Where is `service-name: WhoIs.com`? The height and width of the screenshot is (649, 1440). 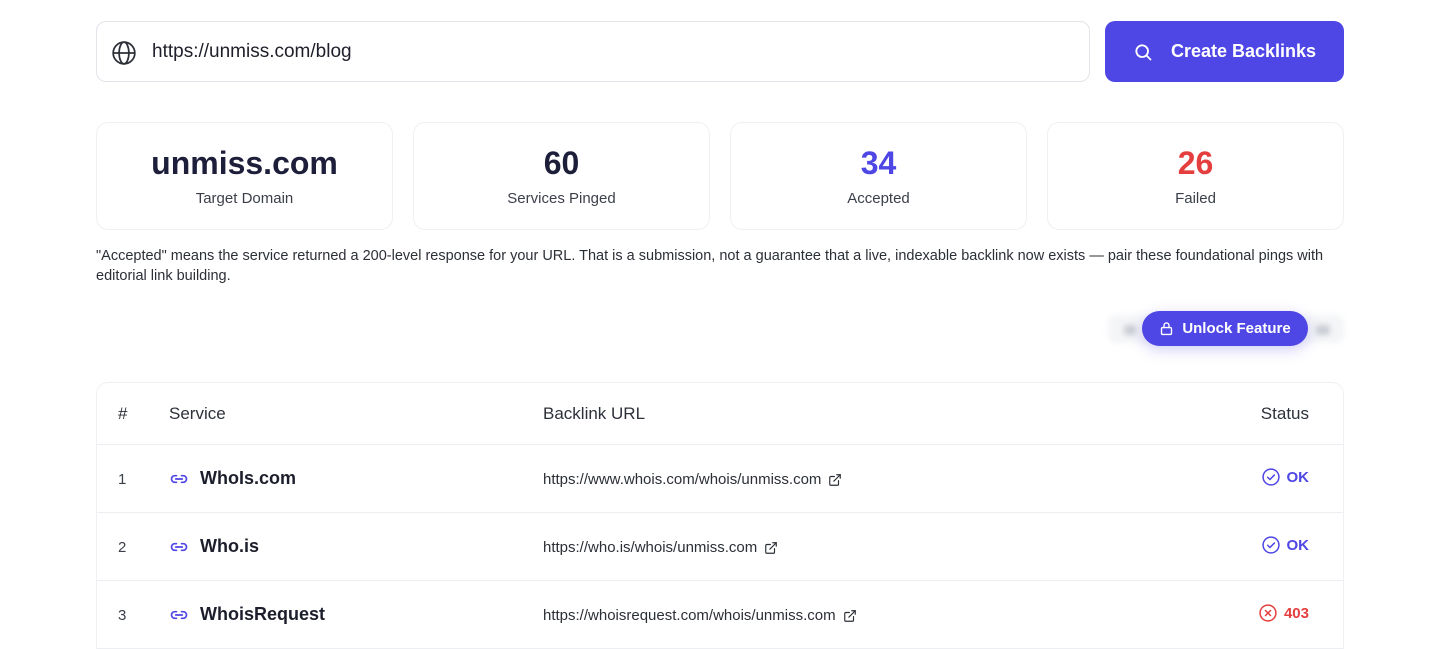 service-name: WhoIs.com is located at coordinates (248, 478).